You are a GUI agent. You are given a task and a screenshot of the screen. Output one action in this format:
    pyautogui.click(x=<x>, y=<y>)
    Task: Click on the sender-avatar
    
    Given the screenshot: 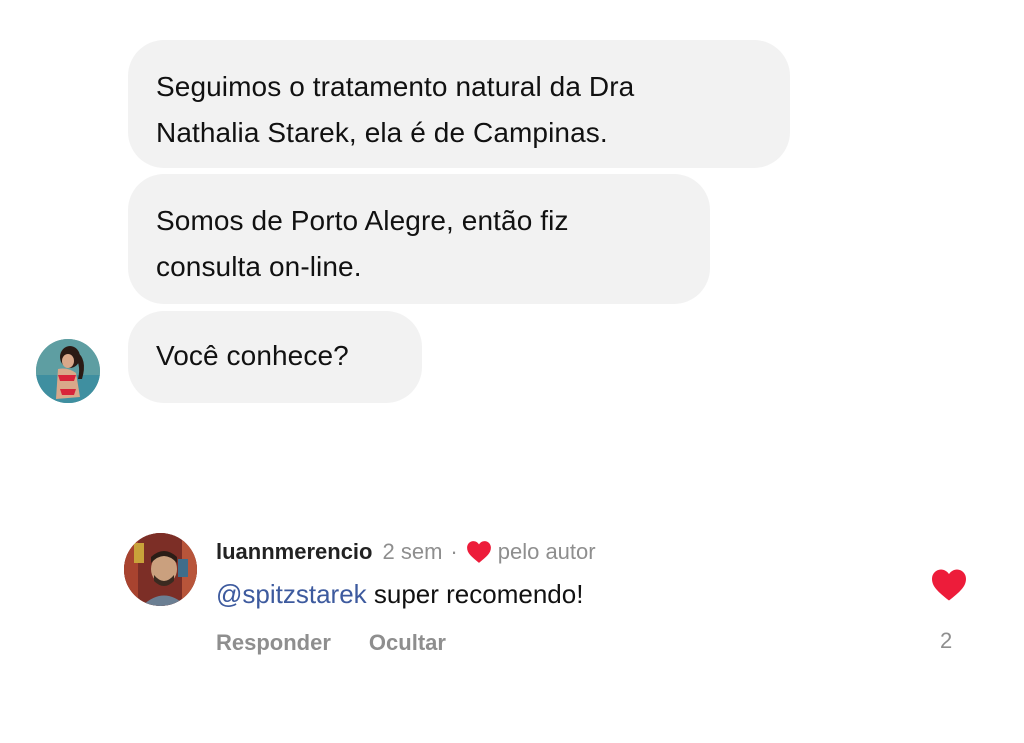 What is the action you would take?
    pyautogui.click(x=68, y=371)
    